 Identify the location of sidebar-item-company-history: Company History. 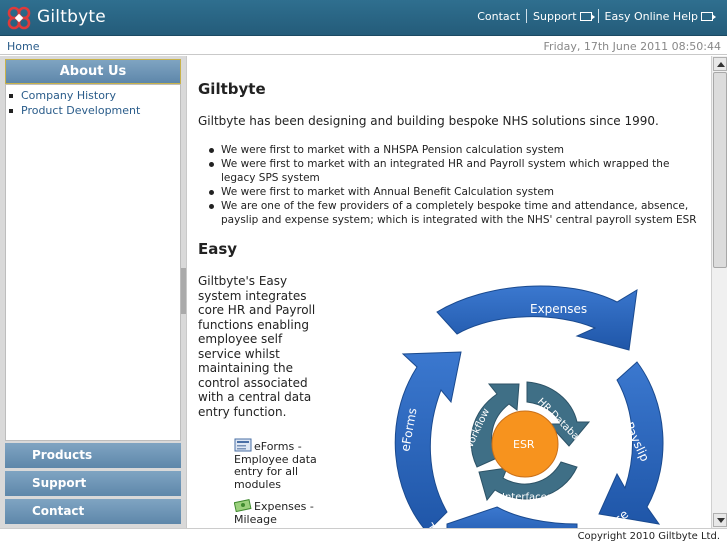
(94, 95).